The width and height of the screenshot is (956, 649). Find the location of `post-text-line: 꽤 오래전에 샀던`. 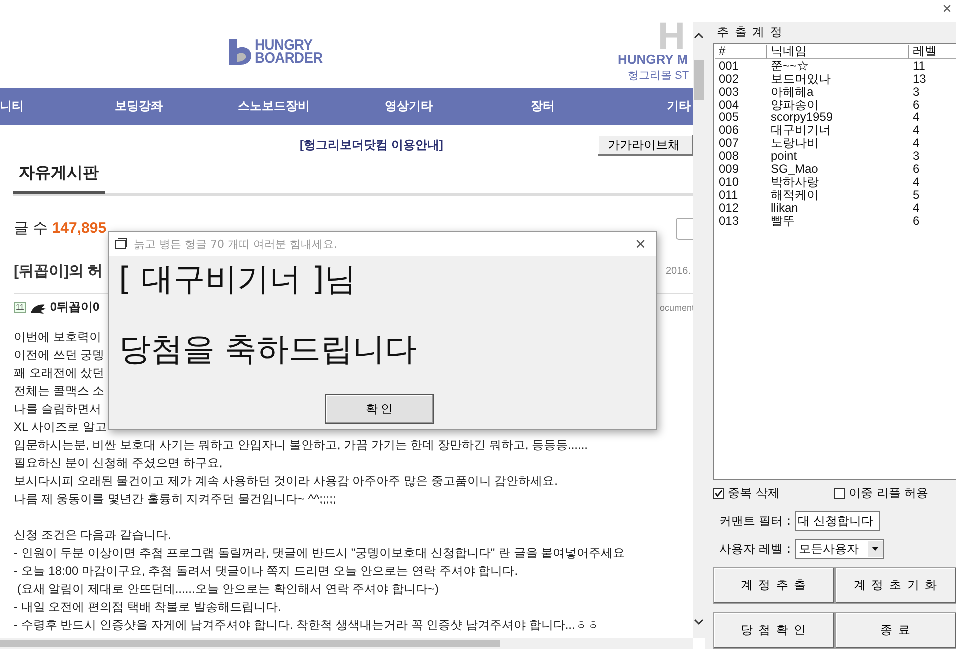

post-text-line: 꽤 오래전에 샀던 is located at coordinates (59, 373).